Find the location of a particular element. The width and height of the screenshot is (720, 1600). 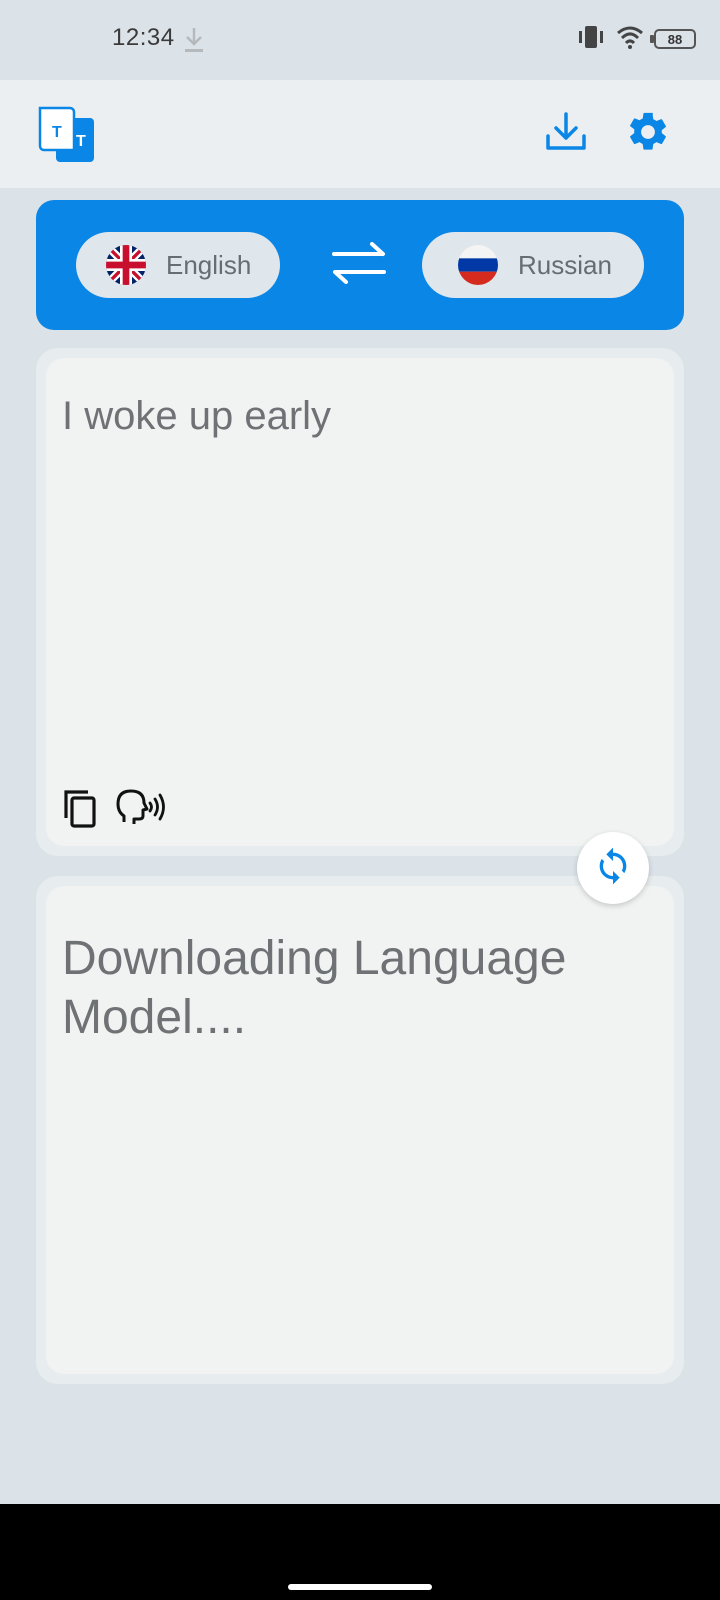

swap-languages-button is located at coordinates (359, 265).